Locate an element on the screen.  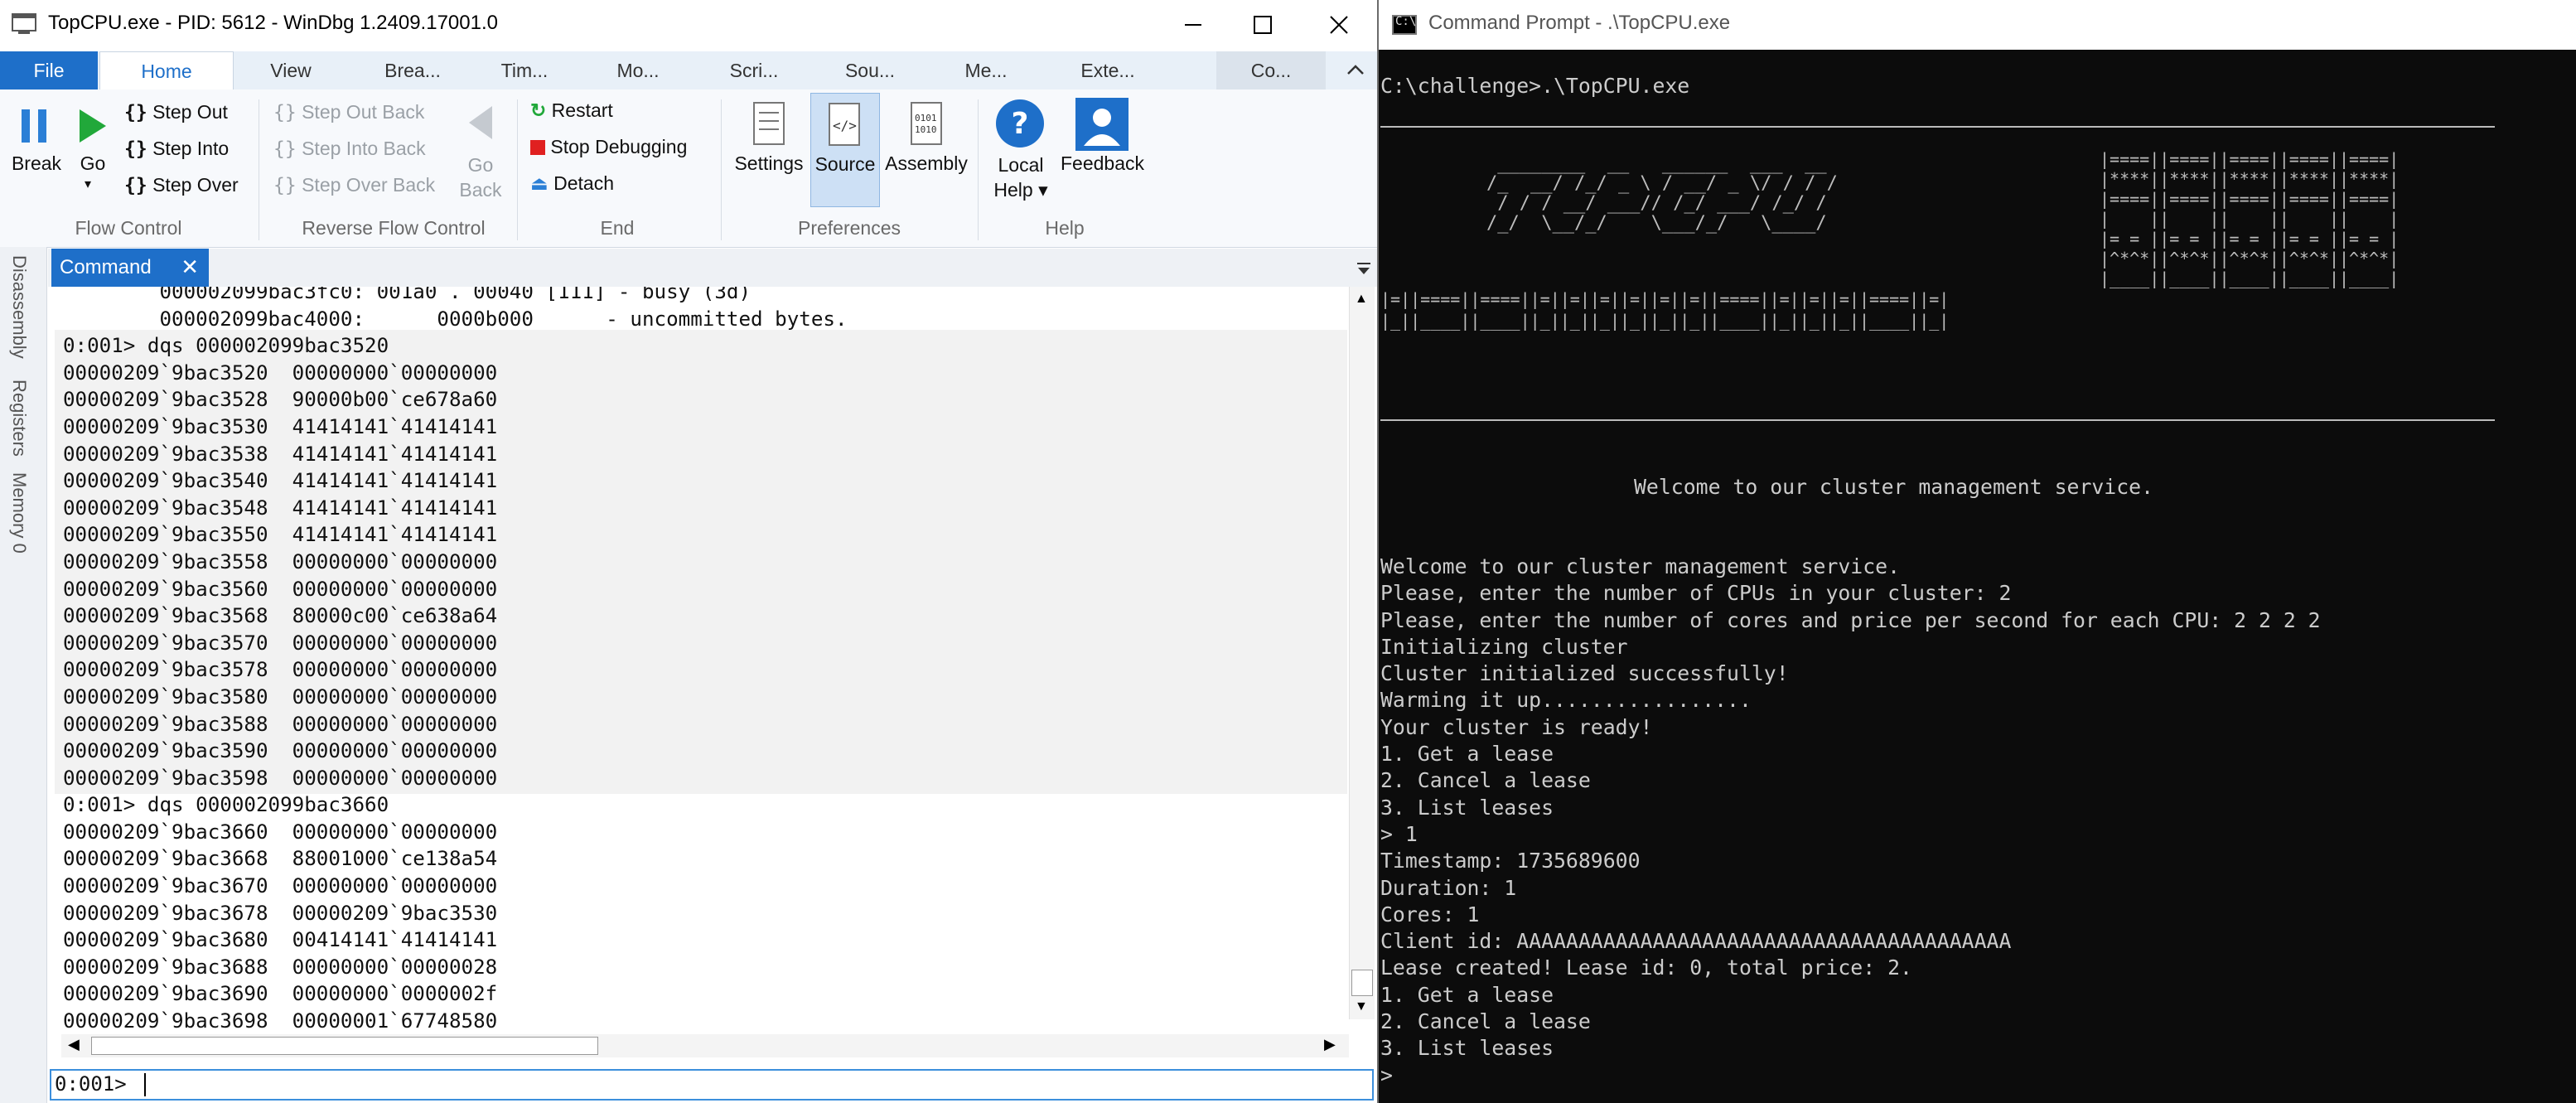
maximize-button is located at coordinates (1263, 25).